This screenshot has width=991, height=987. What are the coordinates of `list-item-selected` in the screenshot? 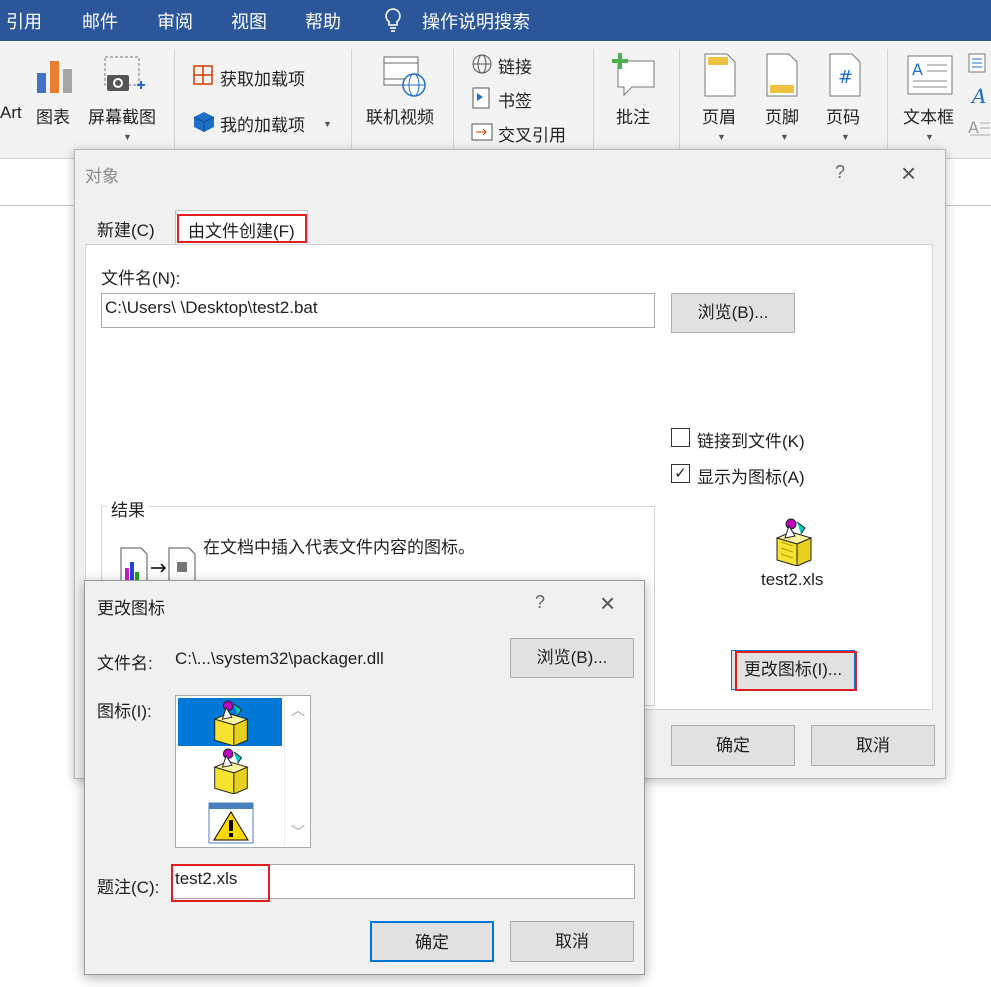 It's located at (230, 722).